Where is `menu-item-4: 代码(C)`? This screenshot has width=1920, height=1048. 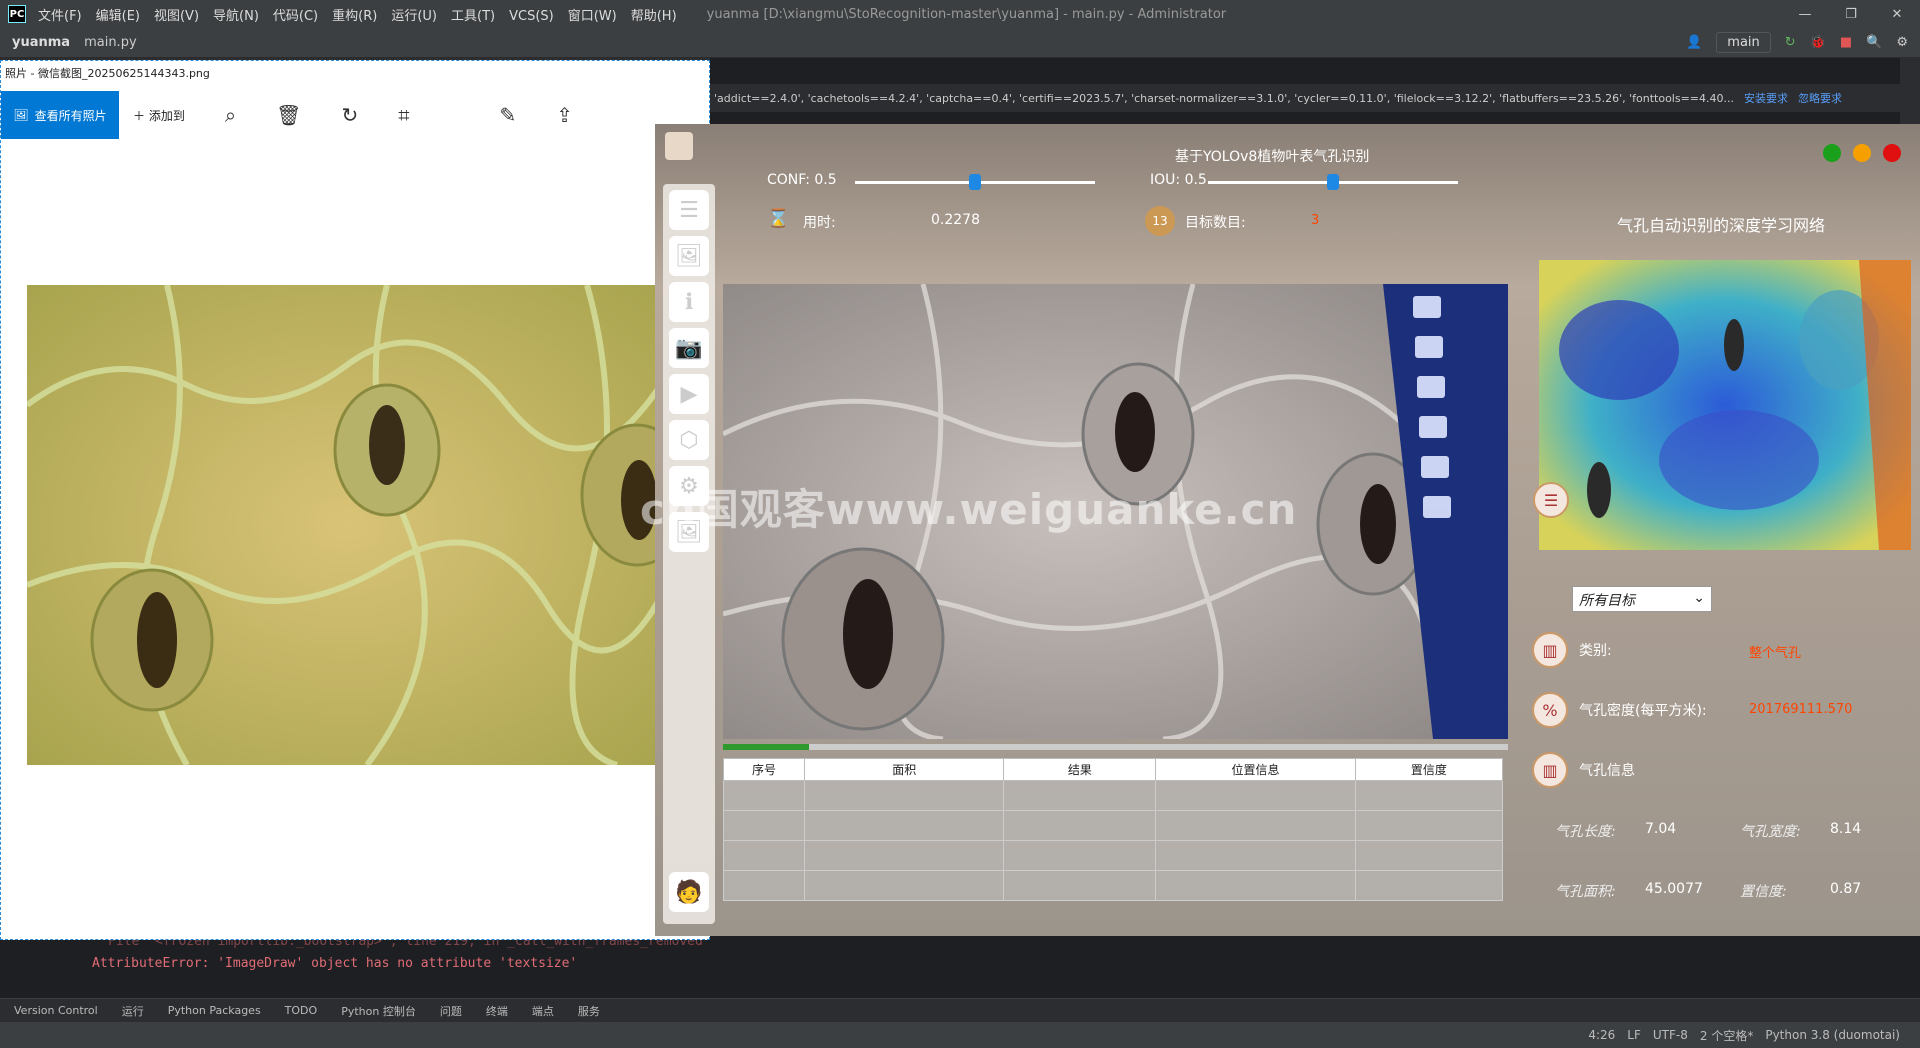
menu-item-4: 代码(C) is located at coordinates (295, 16).